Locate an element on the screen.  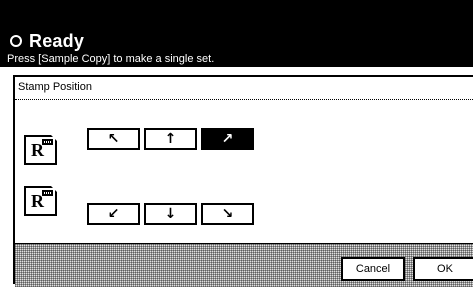
ok-button: OK is located at coordinates (443, 269).